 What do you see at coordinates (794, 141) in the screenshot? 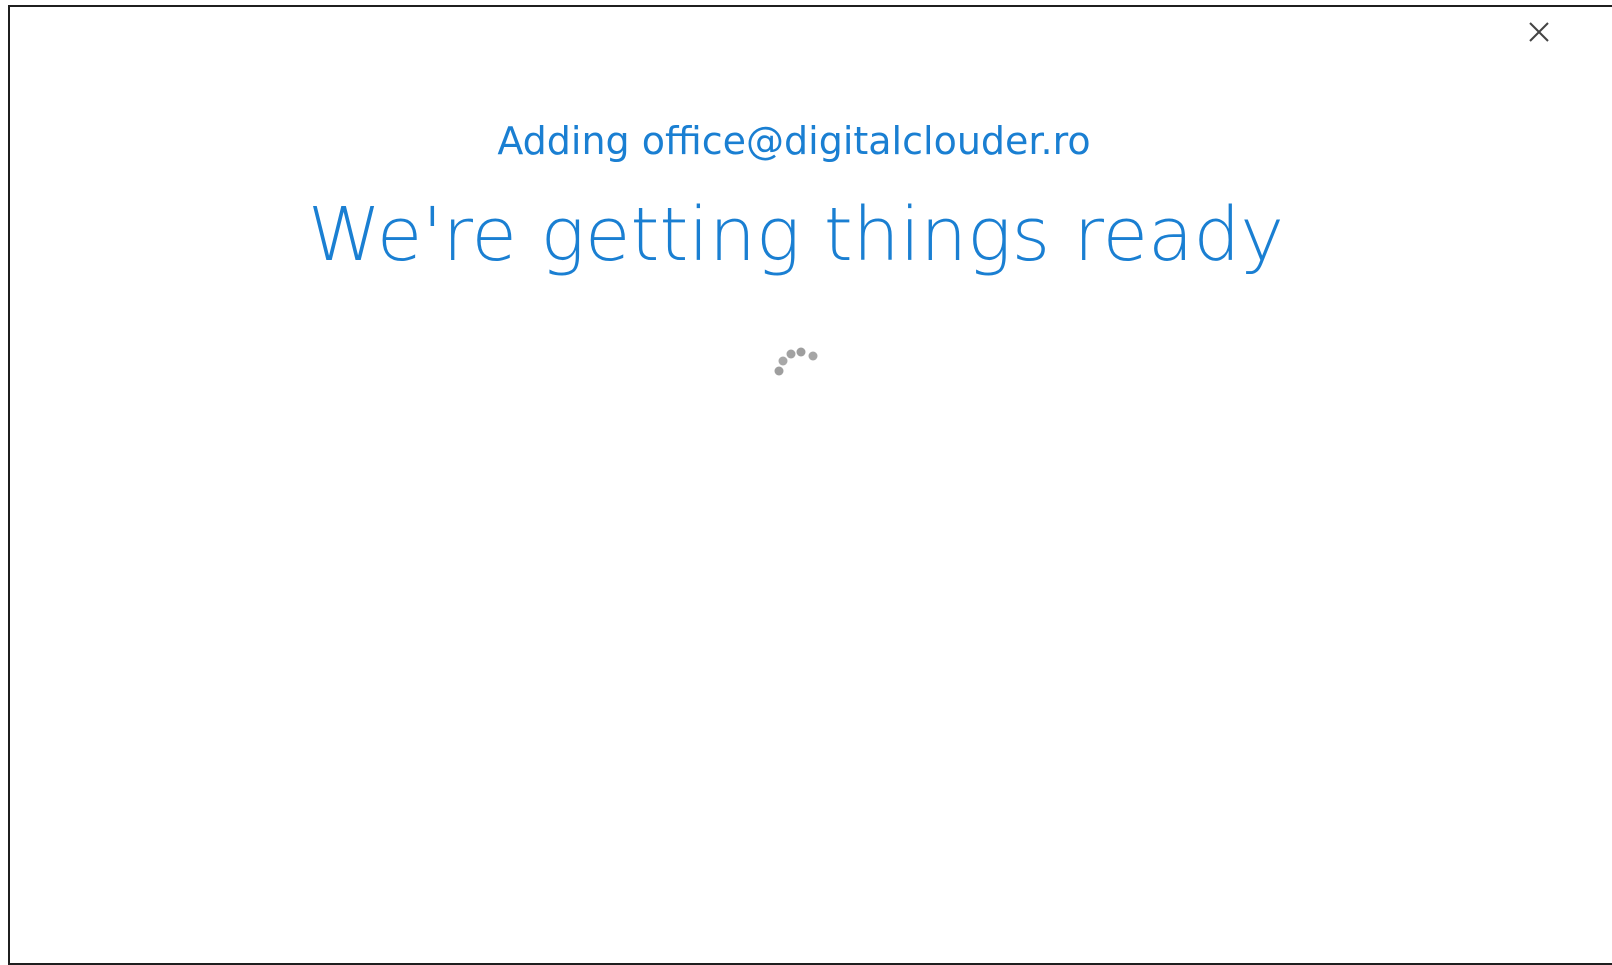
I see `account-subtitle: Adding office@digitalclouder.ro` at bounding box center [794, 141].